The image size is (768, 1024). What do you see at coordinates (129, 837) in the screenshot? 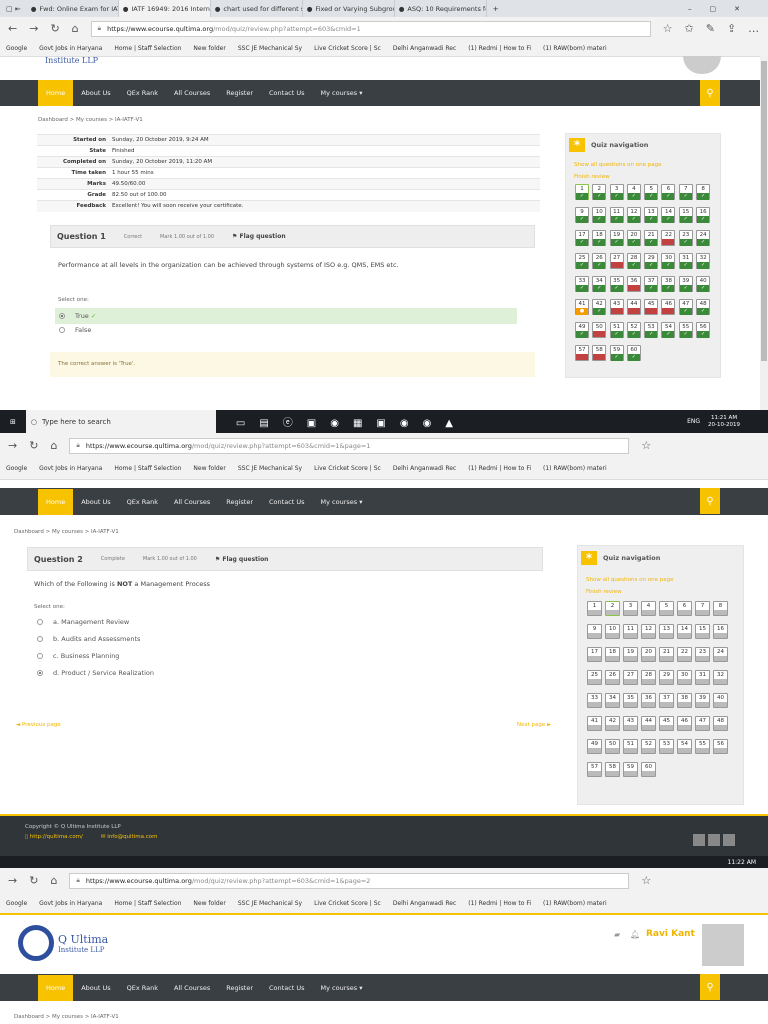
I see `email-link: ✉ info@qultima.com` at bounding box center [129, 837].